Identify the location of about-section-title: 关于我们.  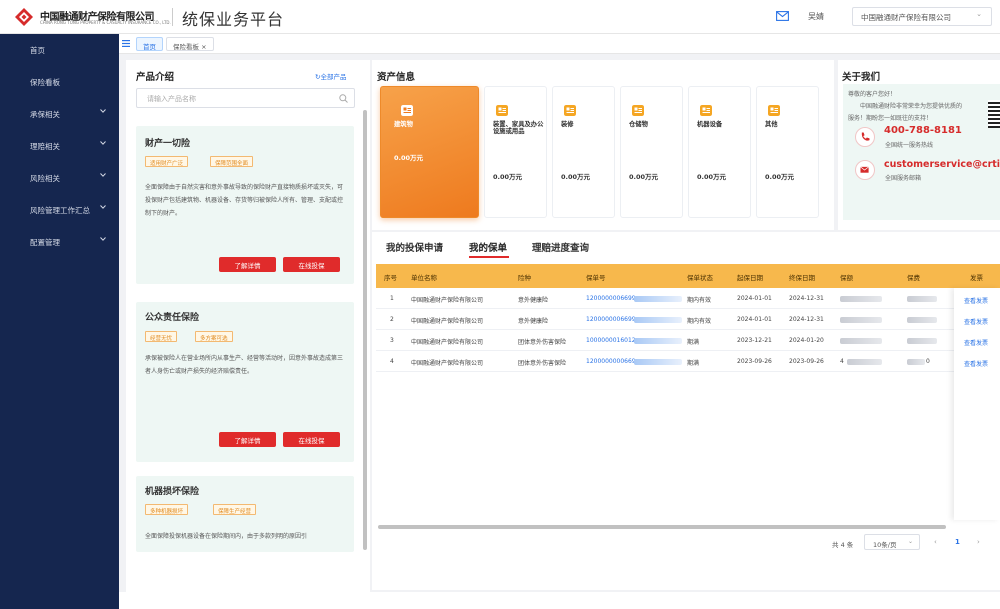
(861, 77).